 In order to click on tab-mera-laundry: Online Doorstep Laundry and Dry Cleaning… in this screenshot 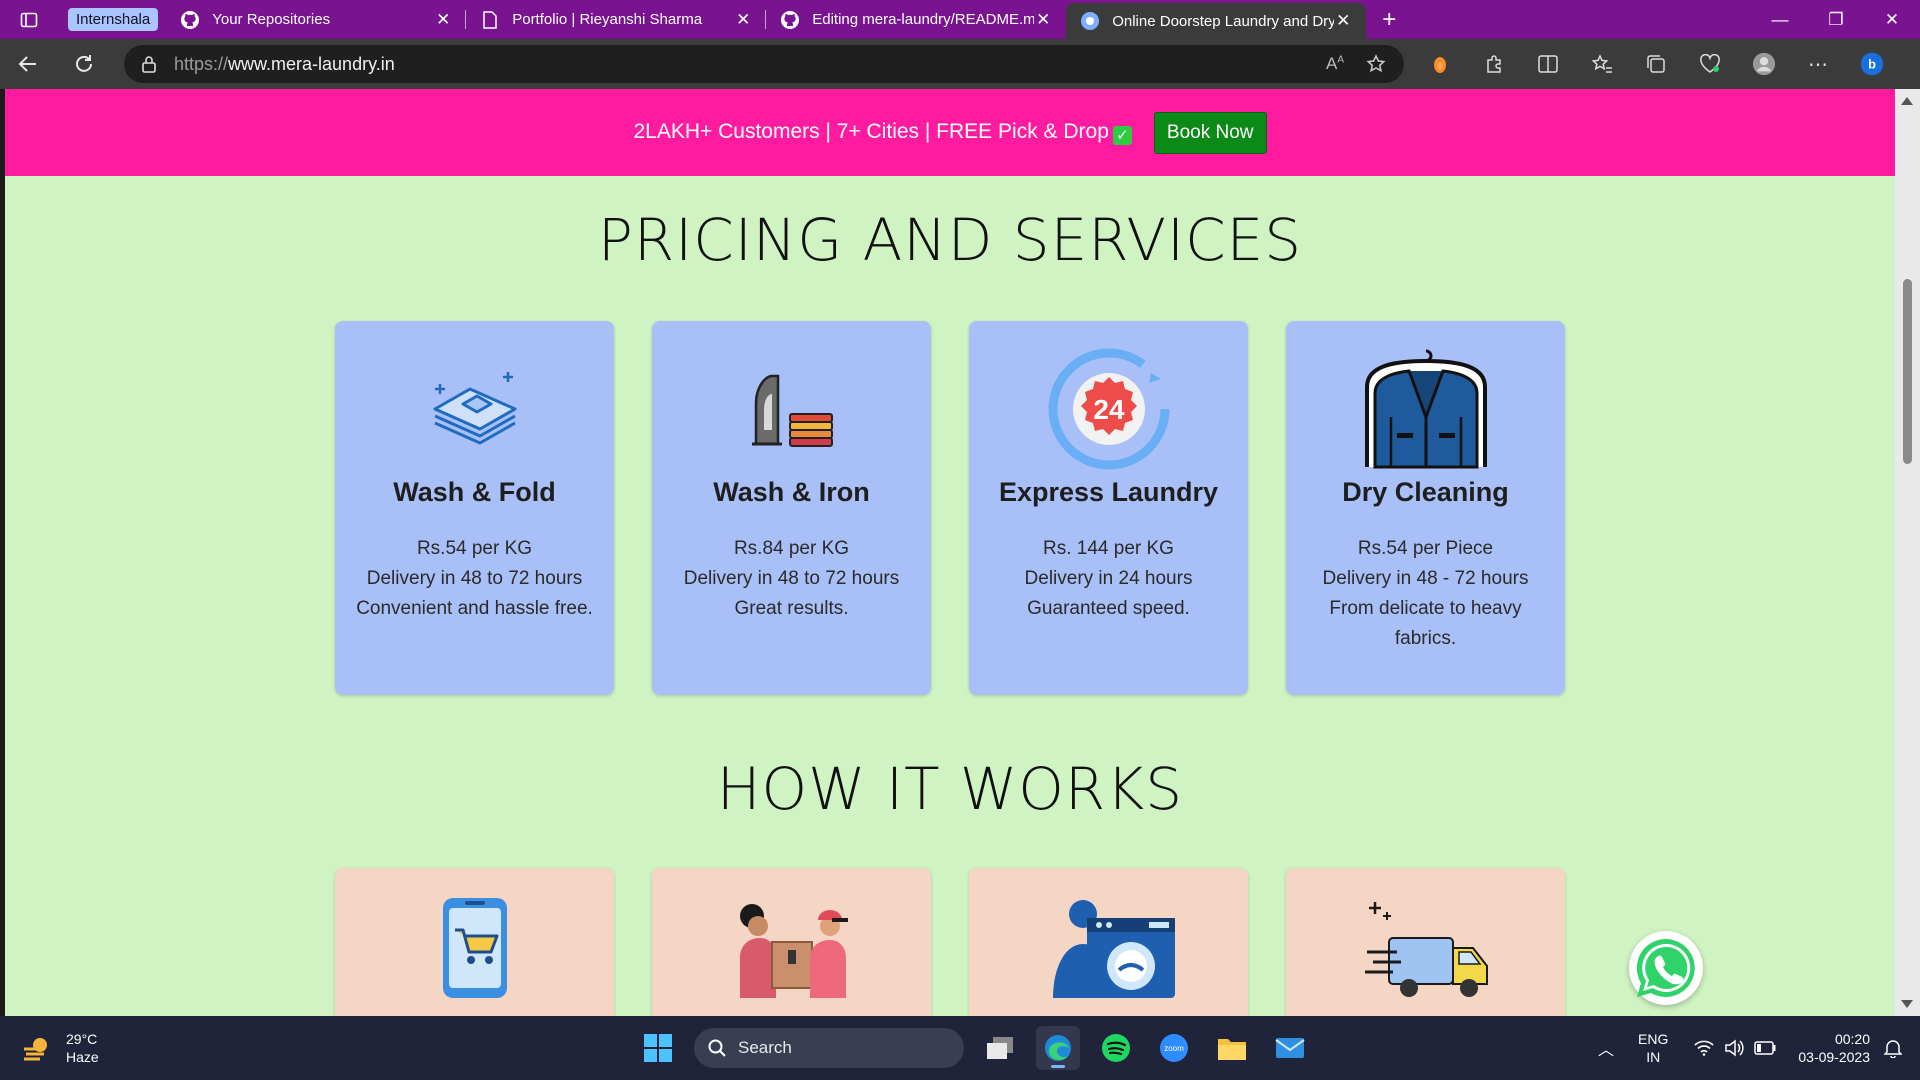, I will do `click(1216, 21)`.